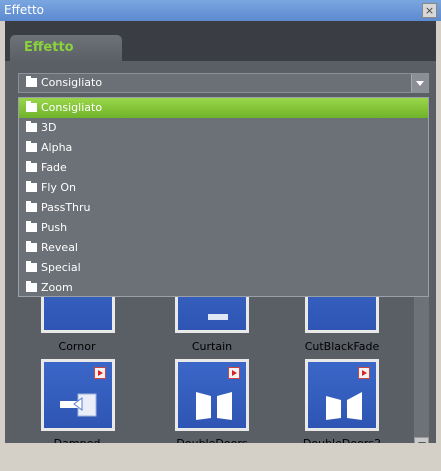  I want to click on thumbnail-label: Curtain, so click(212, 346).